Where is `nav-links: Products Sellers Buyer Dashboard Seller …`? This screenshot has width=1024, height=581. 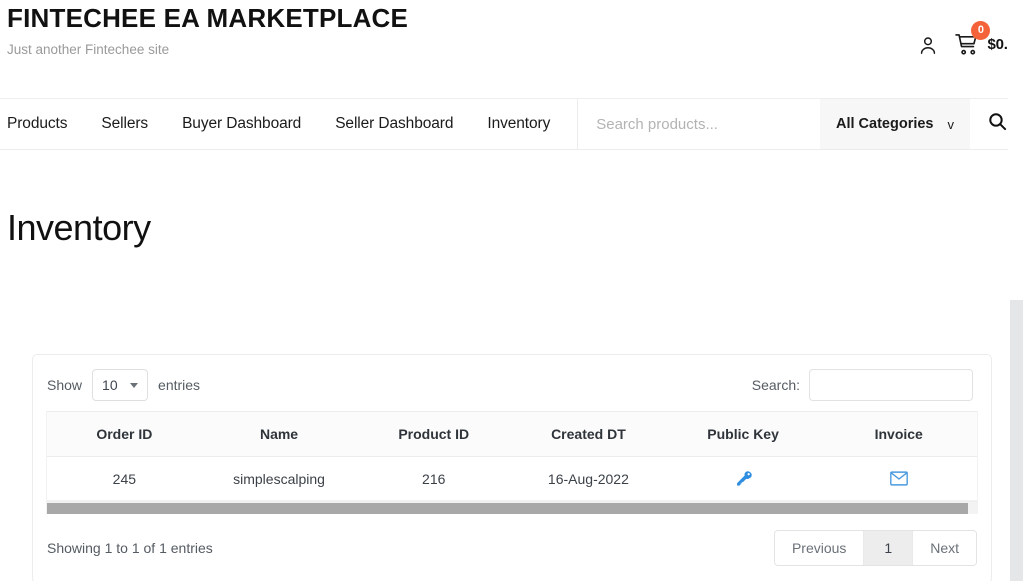 nav-links: Products Sellers Buyer Dashboard Seller … is located at coordinates (283, 124).